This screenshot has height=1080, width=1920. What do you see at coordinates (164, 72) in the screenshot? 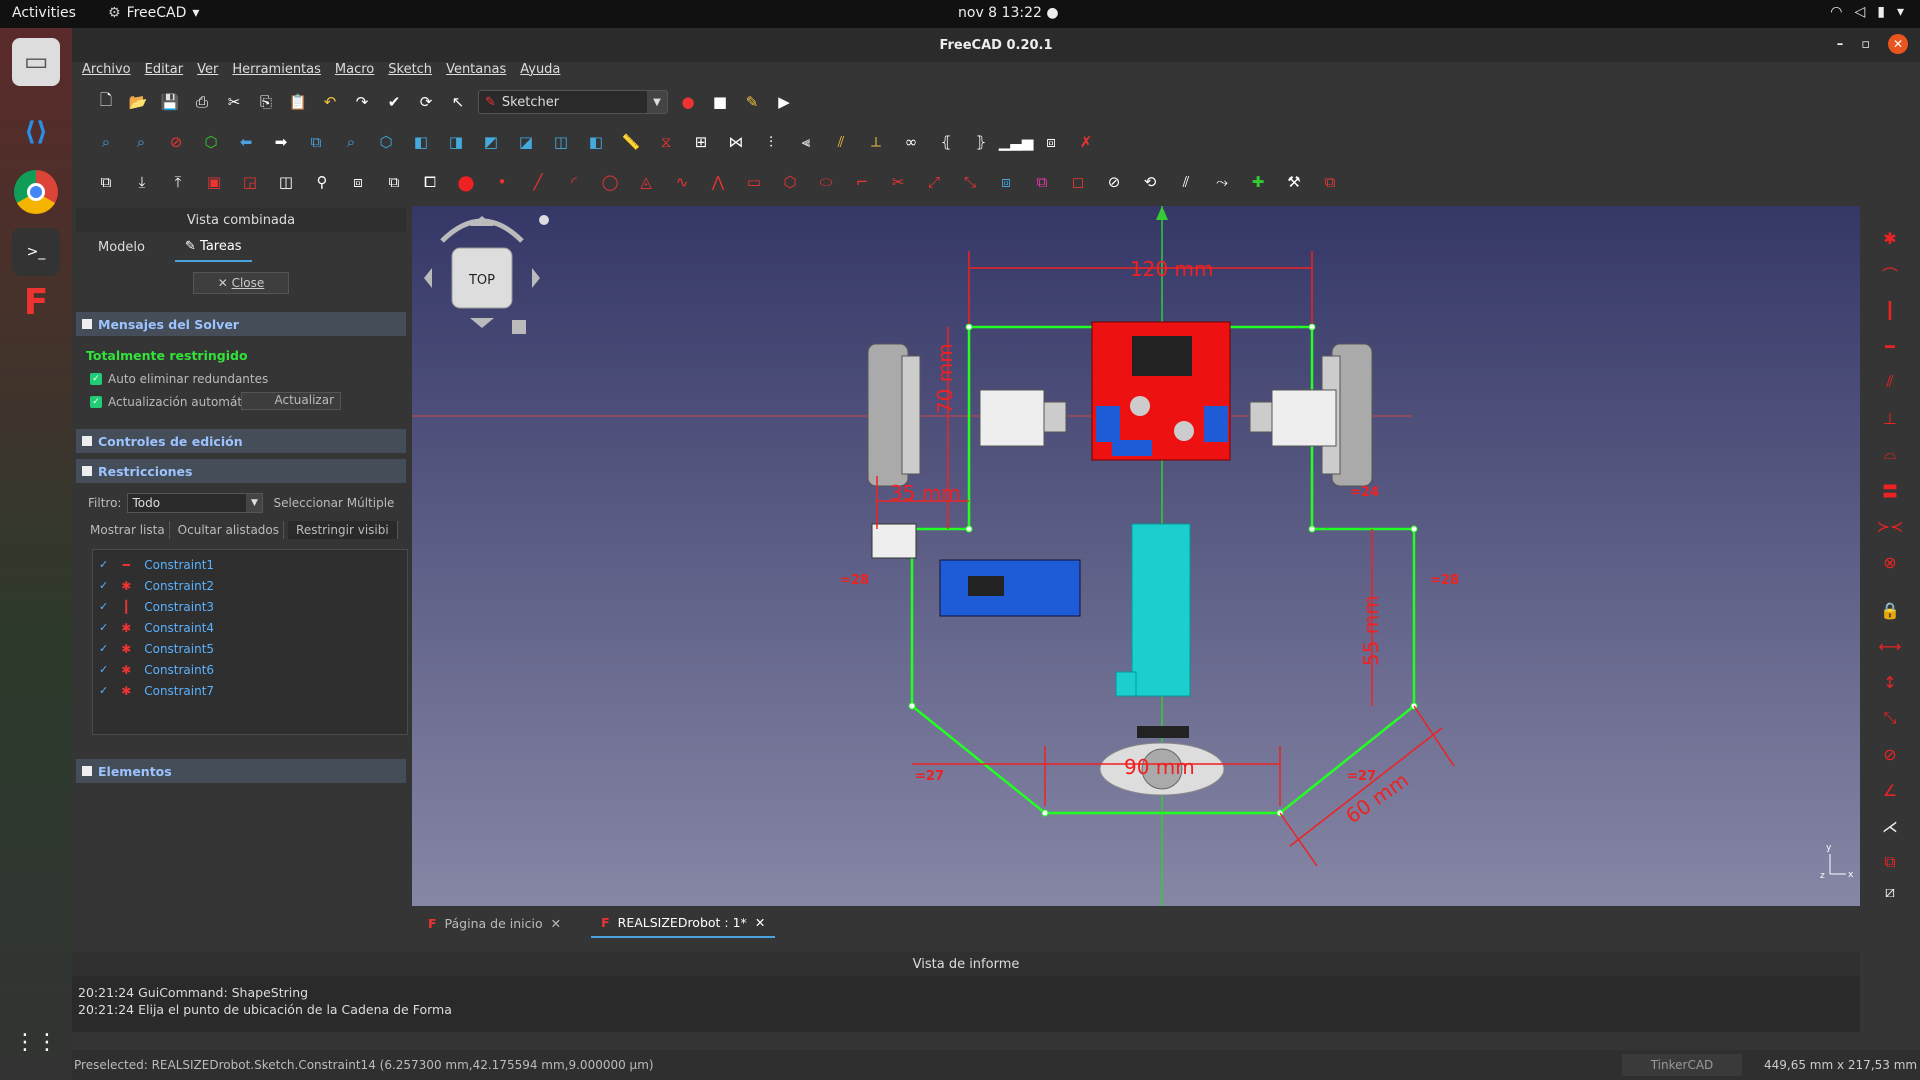
I see `menu-editar: Editar` at bounding box center [164, 72].